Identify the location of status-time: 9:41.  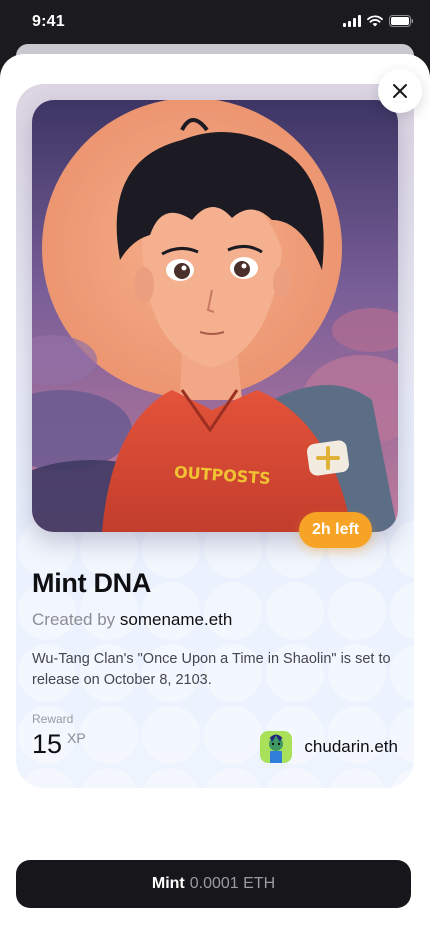
(48, 21).